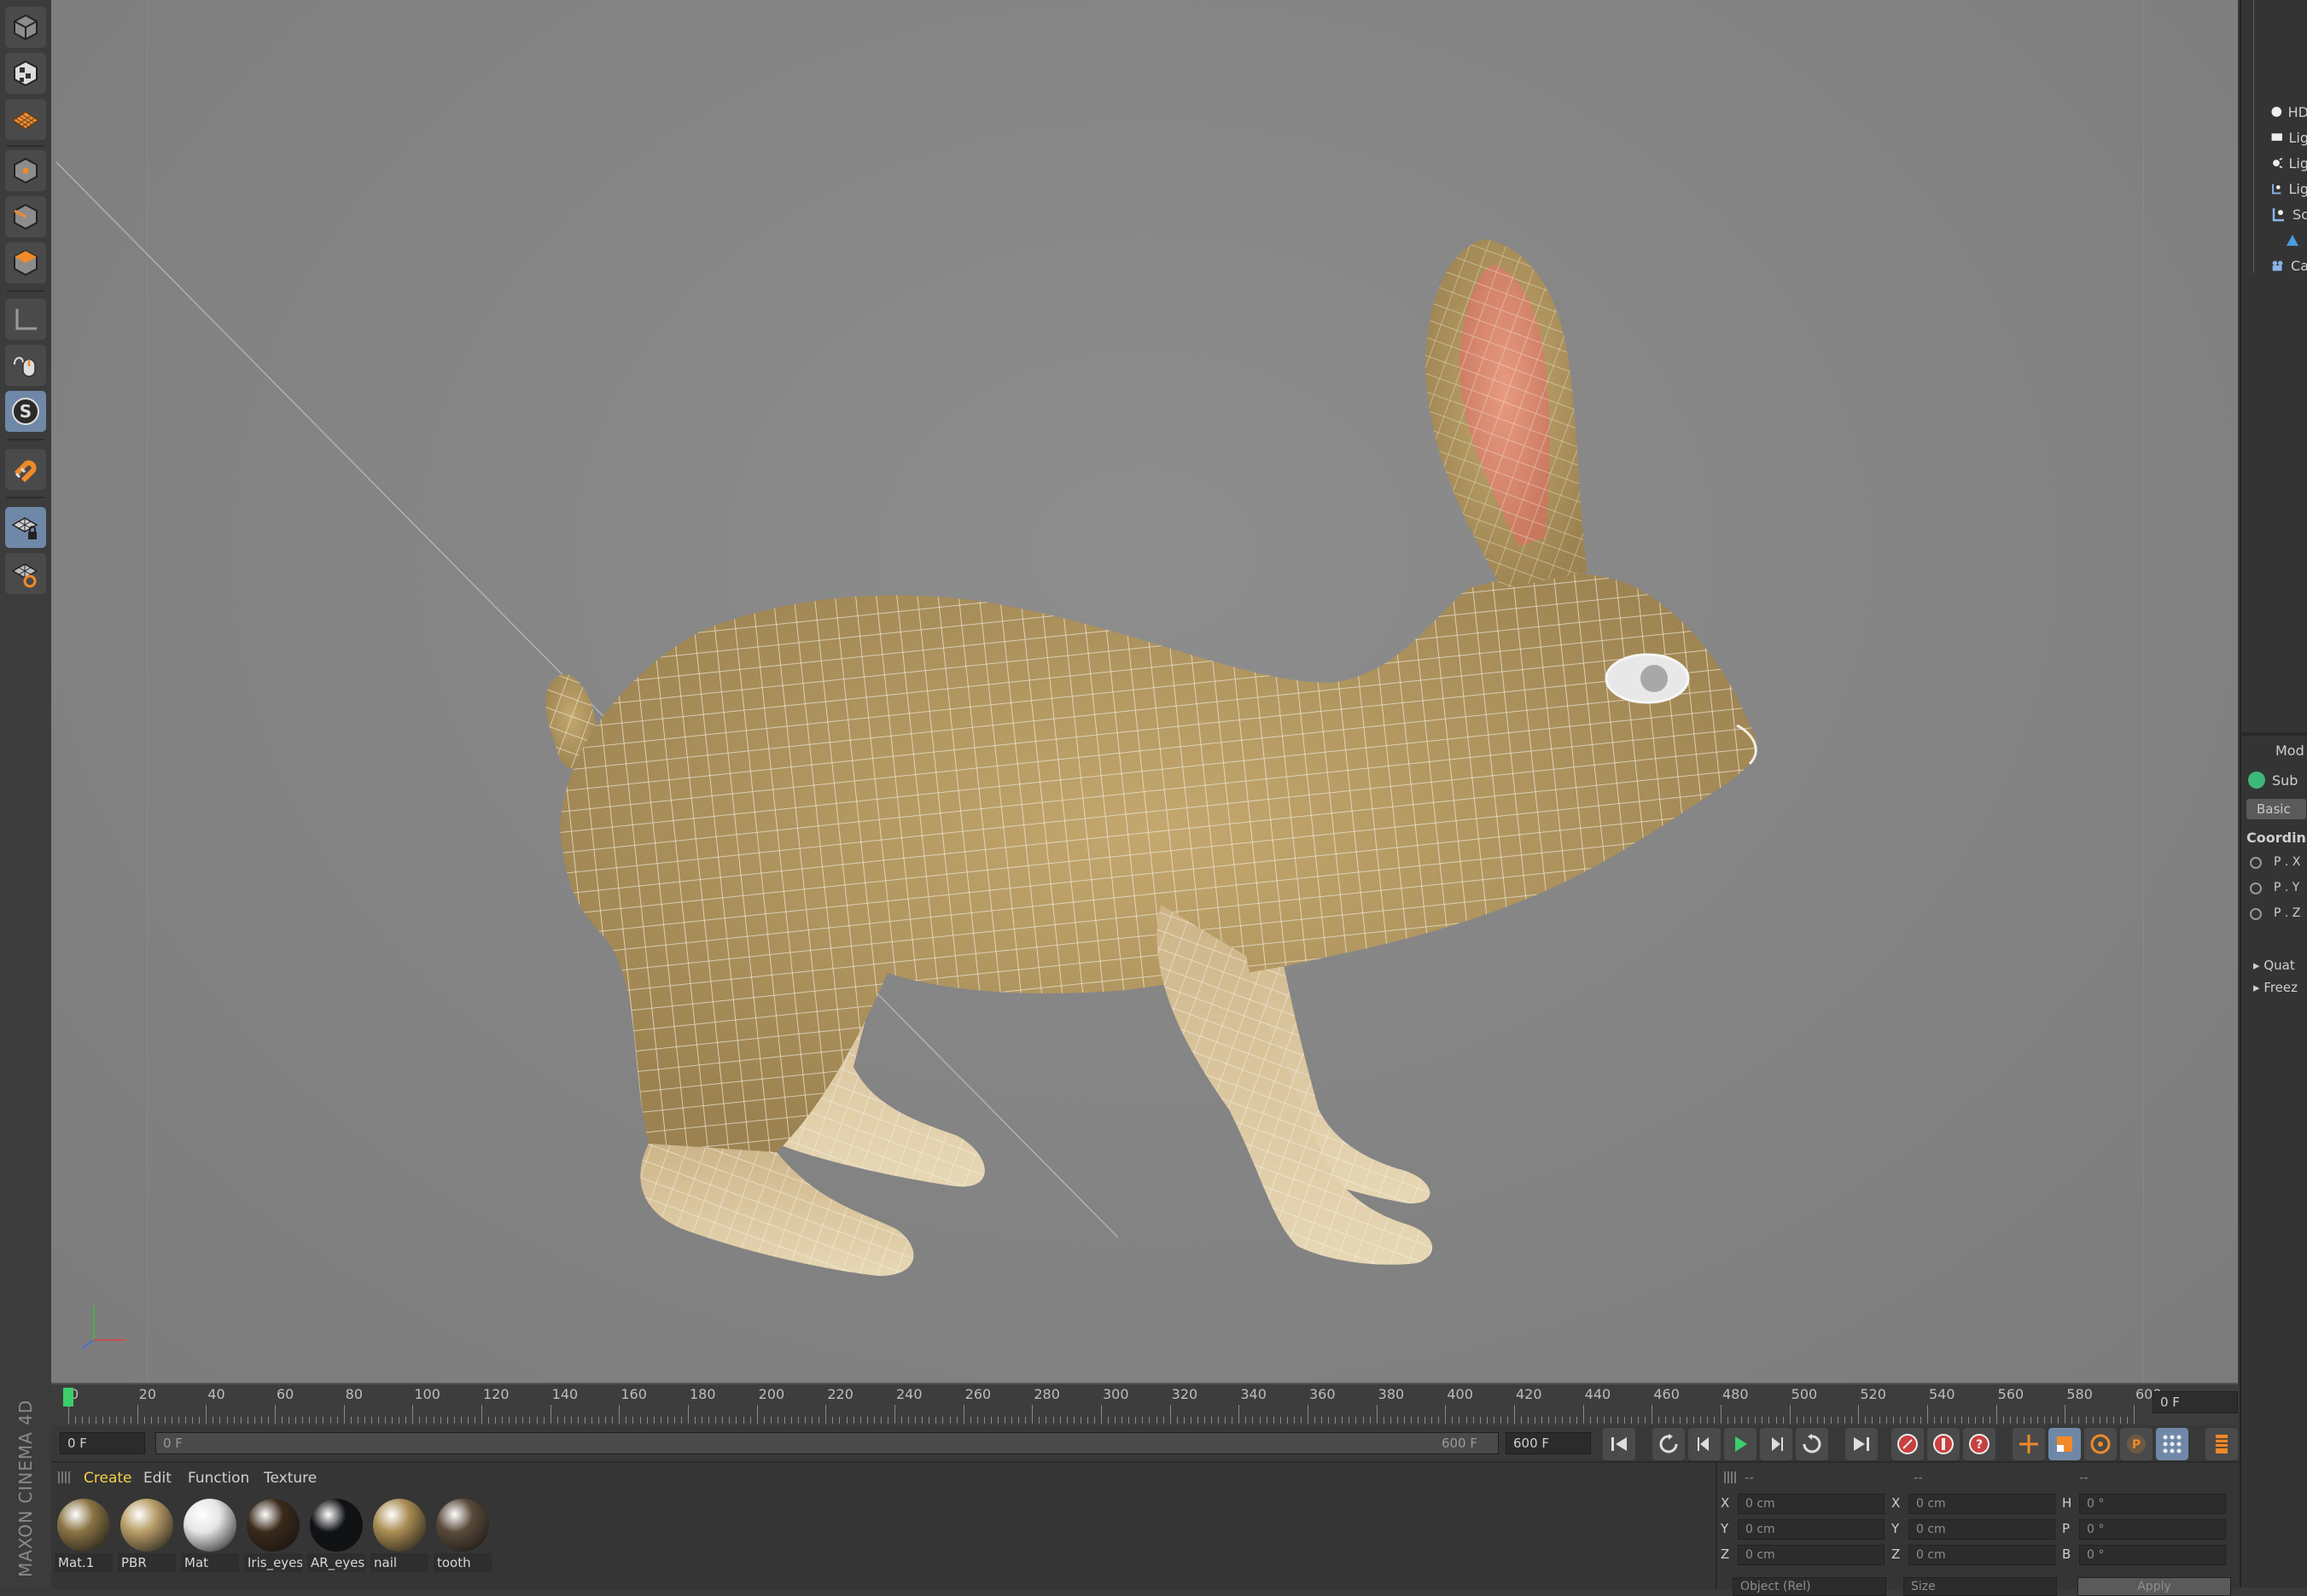  Describe the element at coordinates (2256, 888) in the screenshot. I see `keyframe-radio-py` at that location.